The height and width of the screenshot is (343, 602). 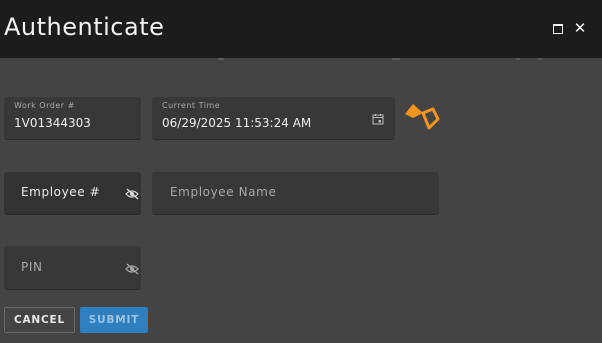 What do you see at coordinates (84, 27) in the screenshot?
I see `window-title: Authenticate` at bounding box center [84, 27].